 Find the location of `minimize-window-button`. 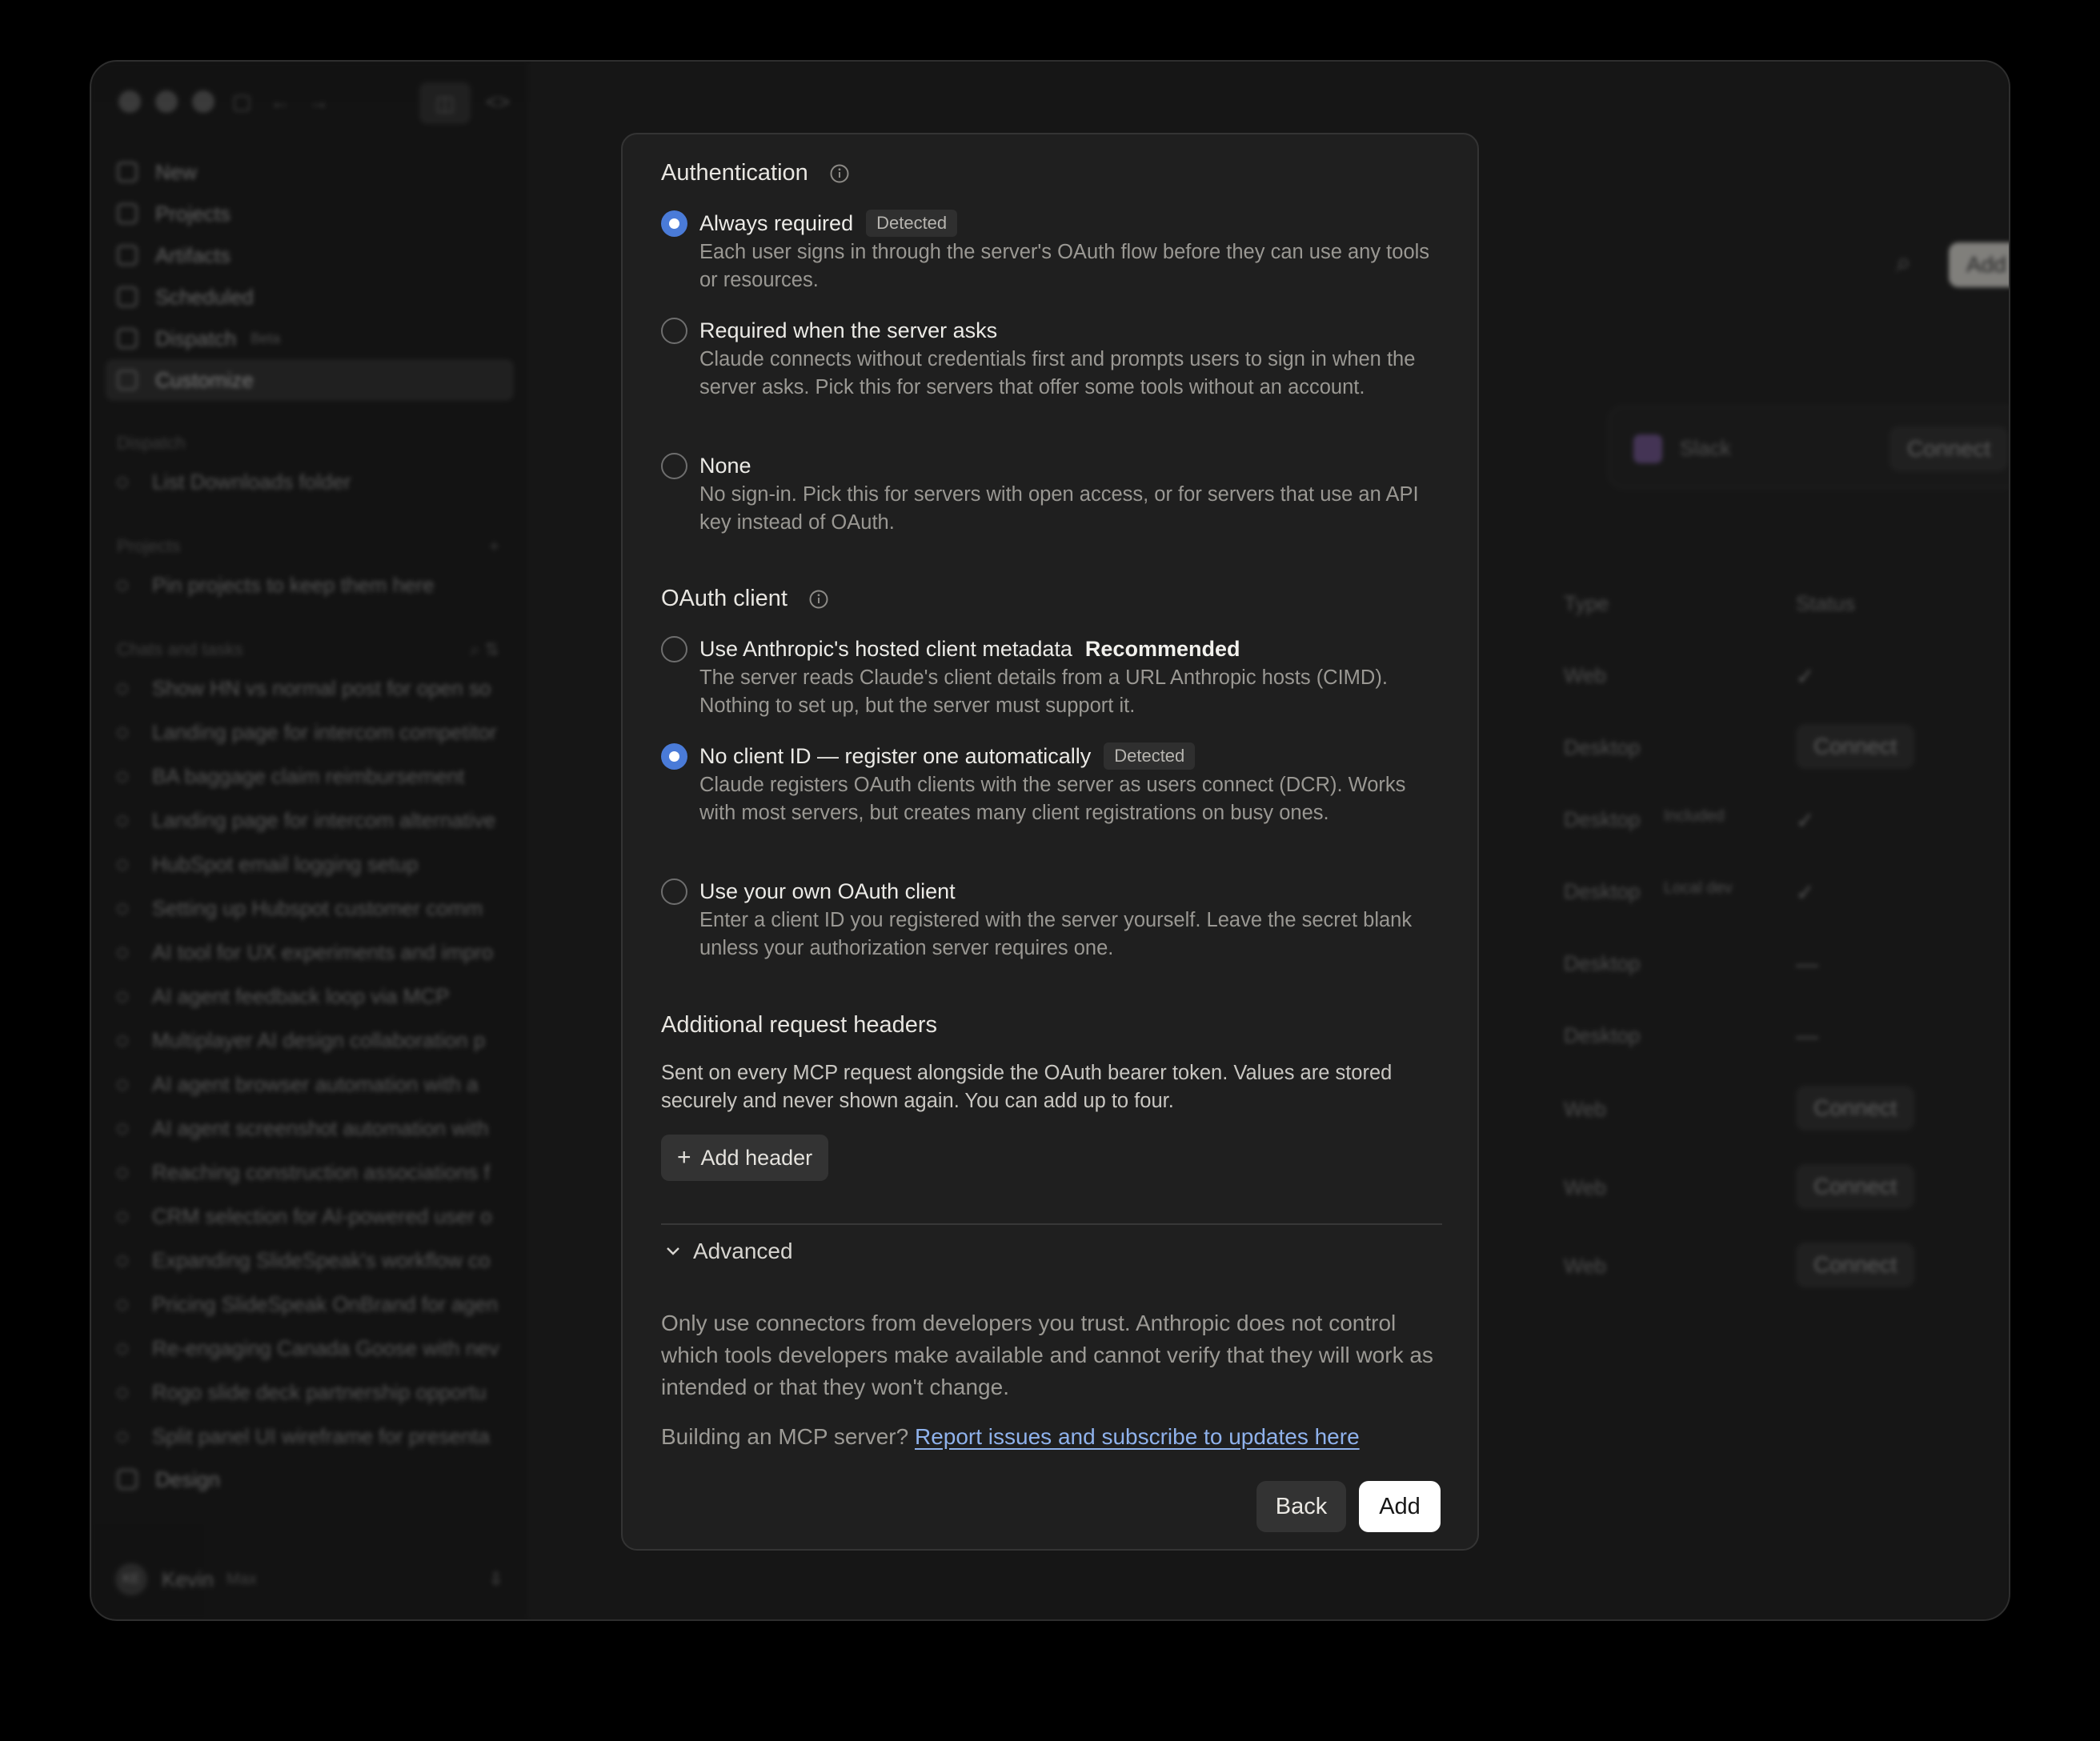

minimize-window-button is located at coordinates (166, 101).